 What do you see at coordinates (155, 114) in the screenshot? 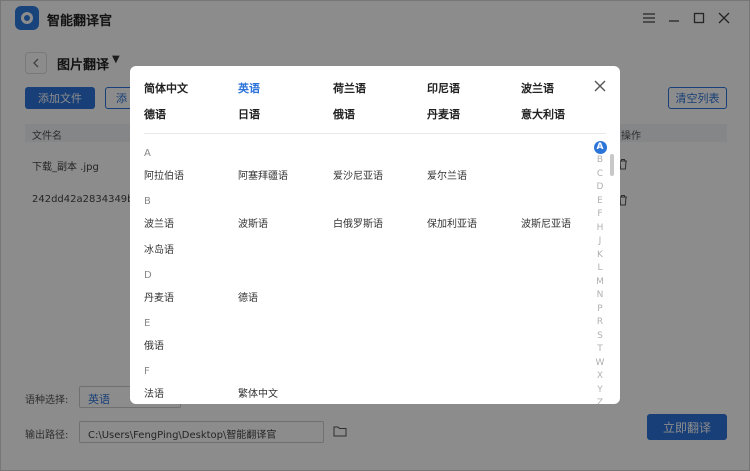
I see `top-language-option: 德语` at bounding box center [155, 114].